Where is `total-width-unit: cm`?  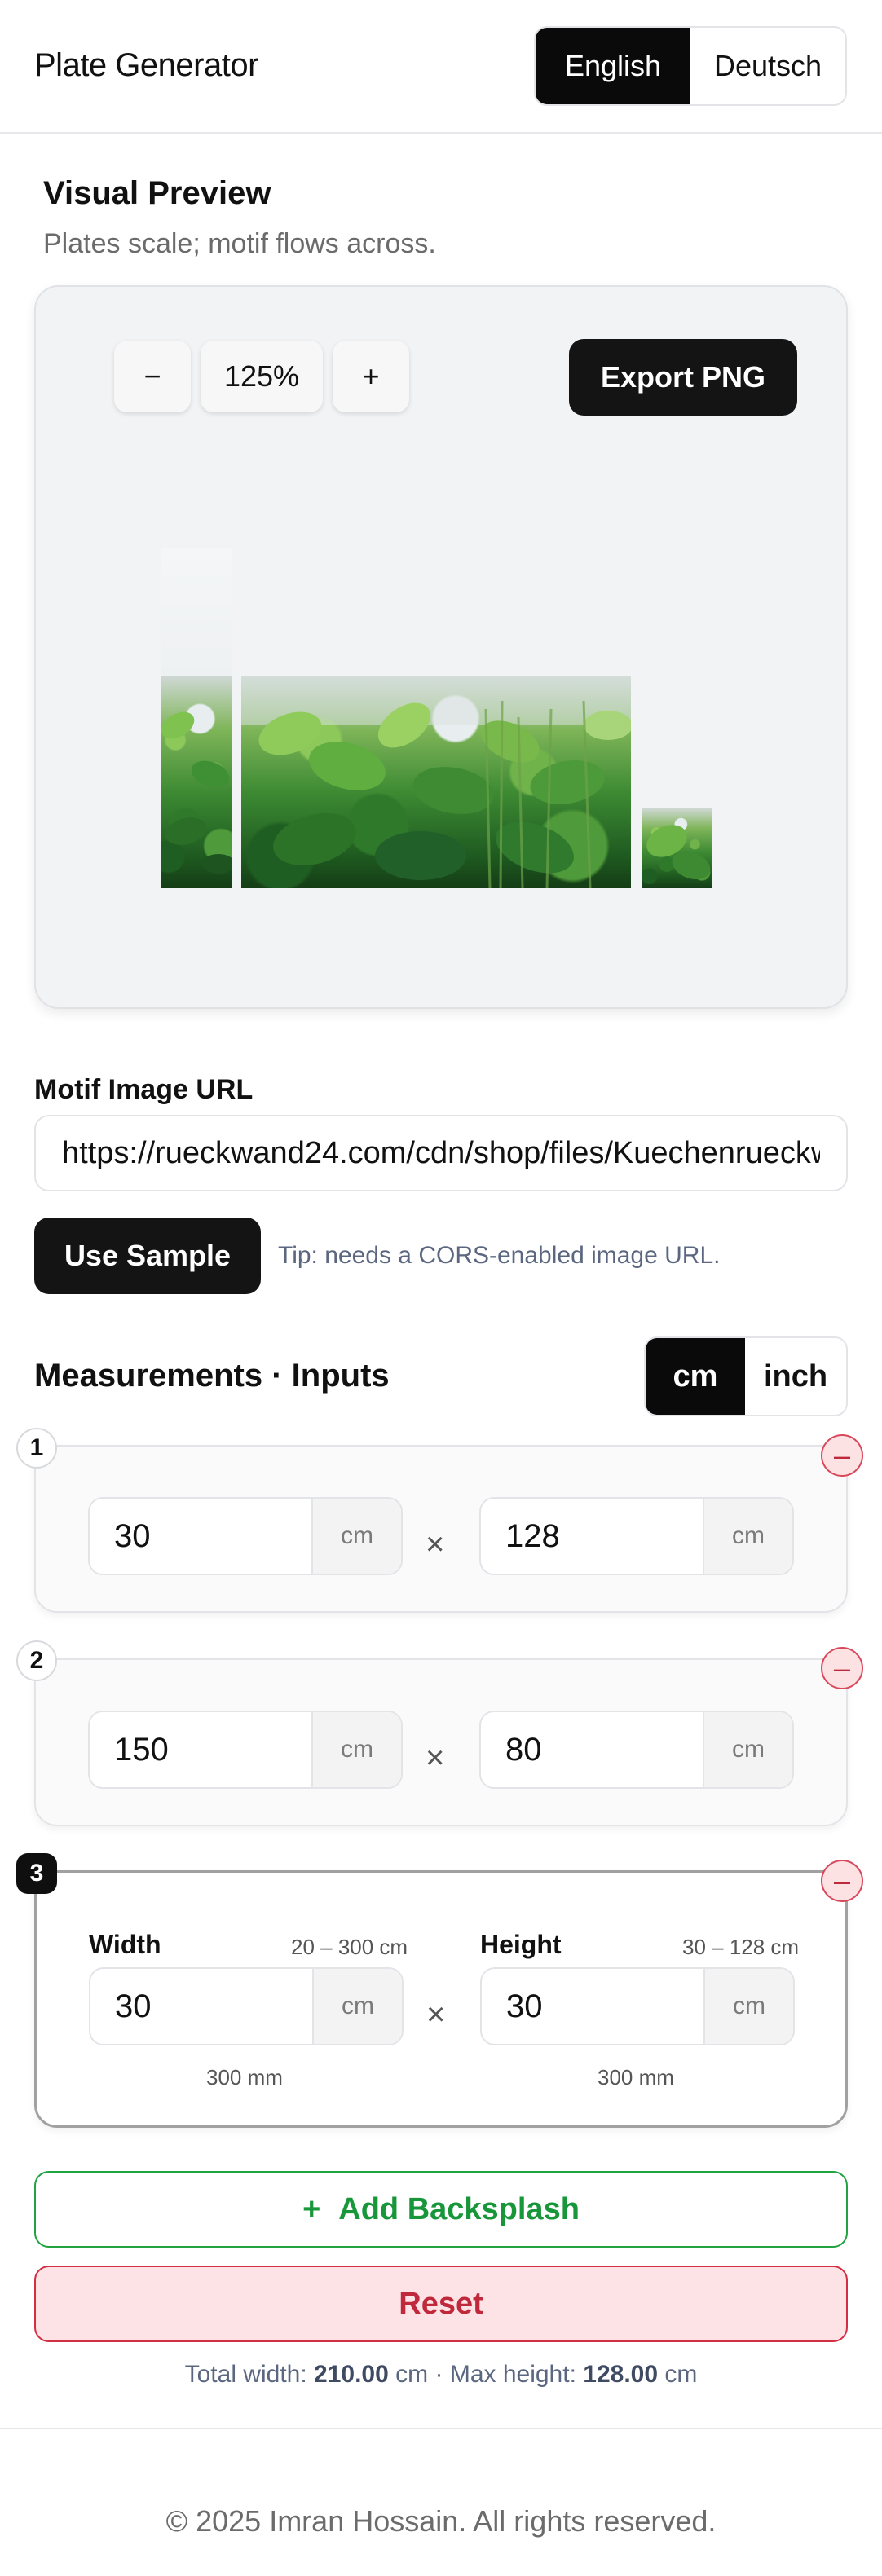
total-width-unit: cm is located at coordinates (412, 2375).